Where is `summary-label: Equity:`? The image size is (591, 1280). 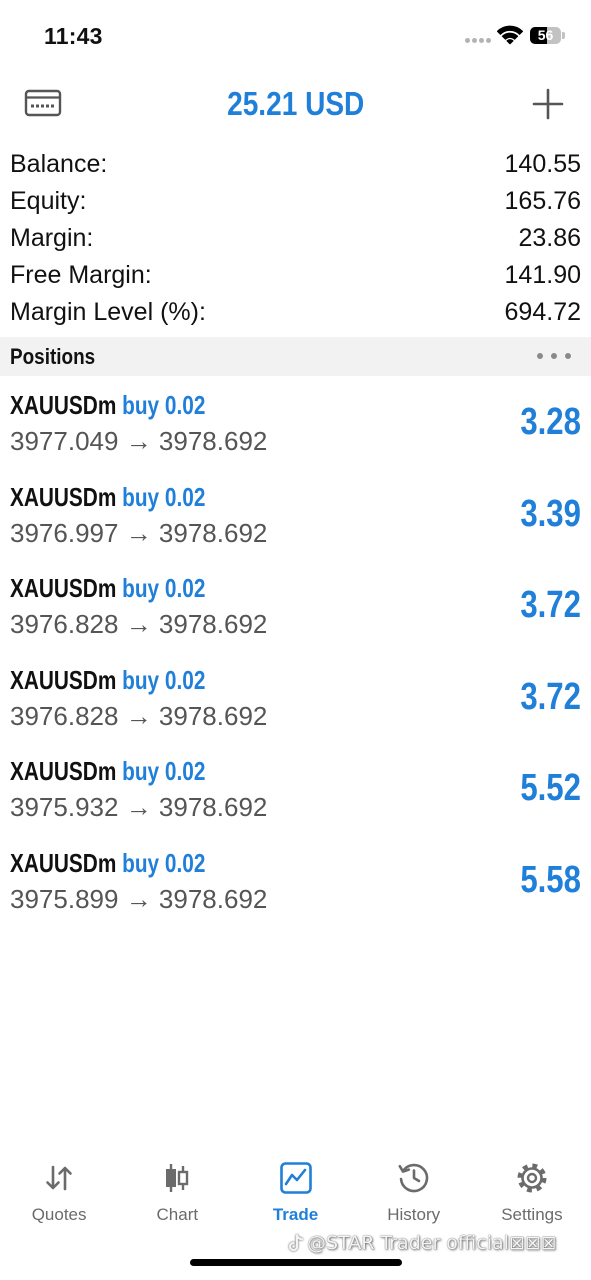 summary-label: Equity: is located at coordinates (48, 201).